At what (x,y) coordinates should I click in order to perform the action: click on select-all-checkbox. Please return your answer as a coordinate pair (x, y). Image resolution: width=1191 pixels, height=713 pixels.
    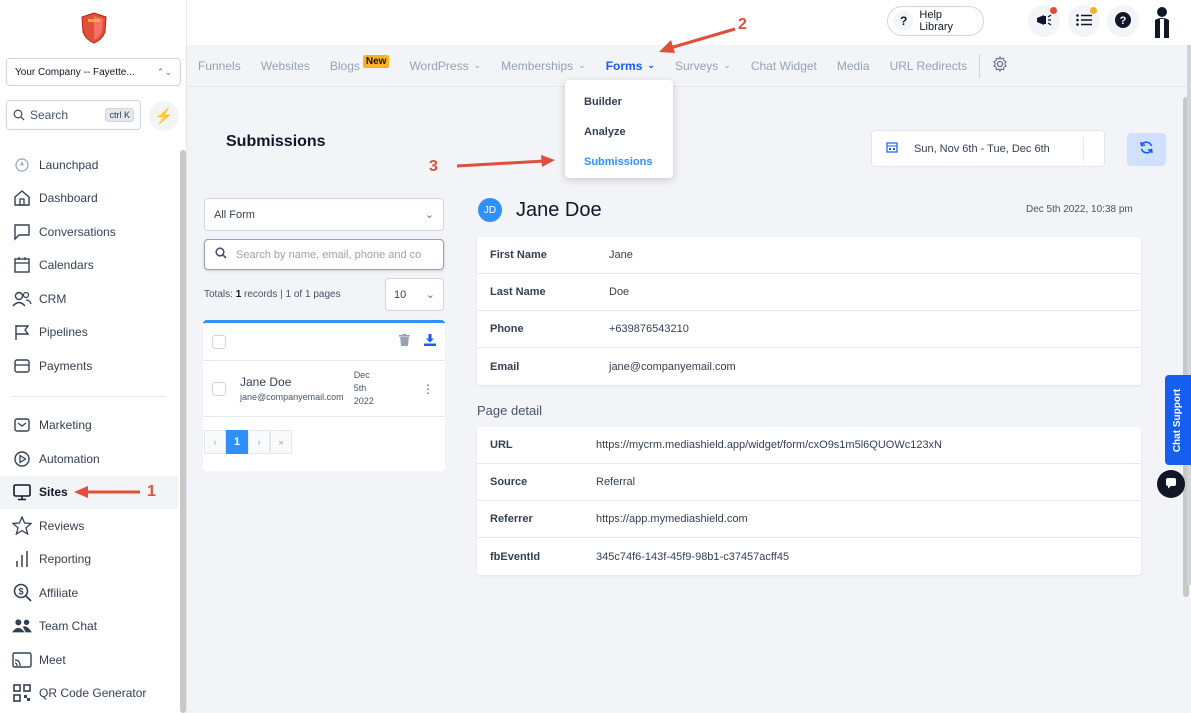
    Looking at the image, I should click on (219, 341).